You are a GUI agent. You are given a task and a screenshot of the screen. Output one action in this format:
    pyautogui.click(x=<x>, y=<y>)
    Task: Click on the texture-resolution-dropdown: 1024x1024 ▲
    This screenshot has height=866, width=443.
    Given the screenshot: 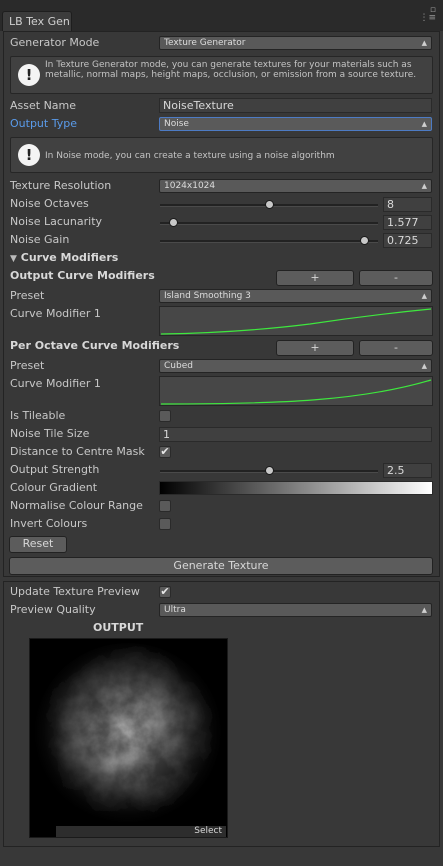 What is the action you would take?
    pyautogui.click(x=295, y=186)
    